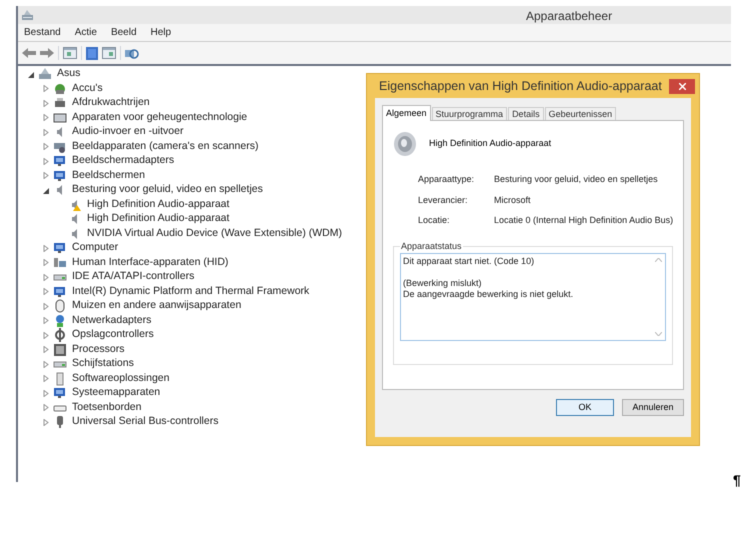  I want to click on tree-item: Apparaten voor geheugentechnologie, so click(160, 118).